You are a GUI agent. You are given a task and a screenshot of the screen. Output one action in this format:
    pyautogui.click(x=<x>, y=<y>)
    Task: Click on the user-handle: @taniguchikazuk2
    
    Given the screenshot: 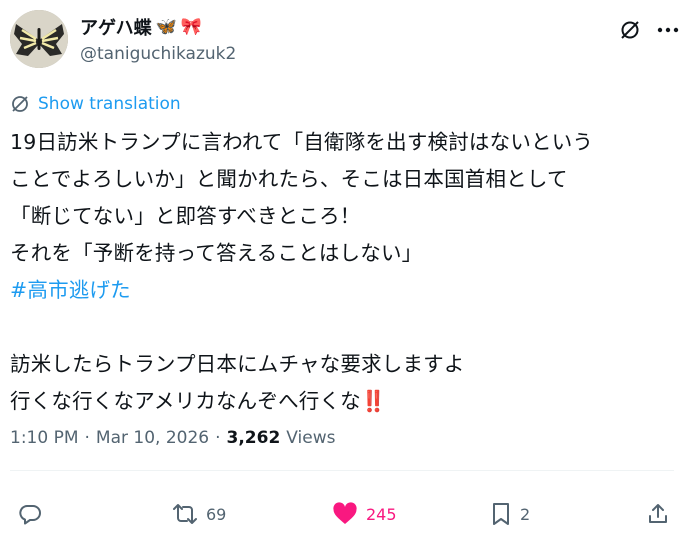 What is the action you would take?
    pyautogui.click(x=158, y=54)
    